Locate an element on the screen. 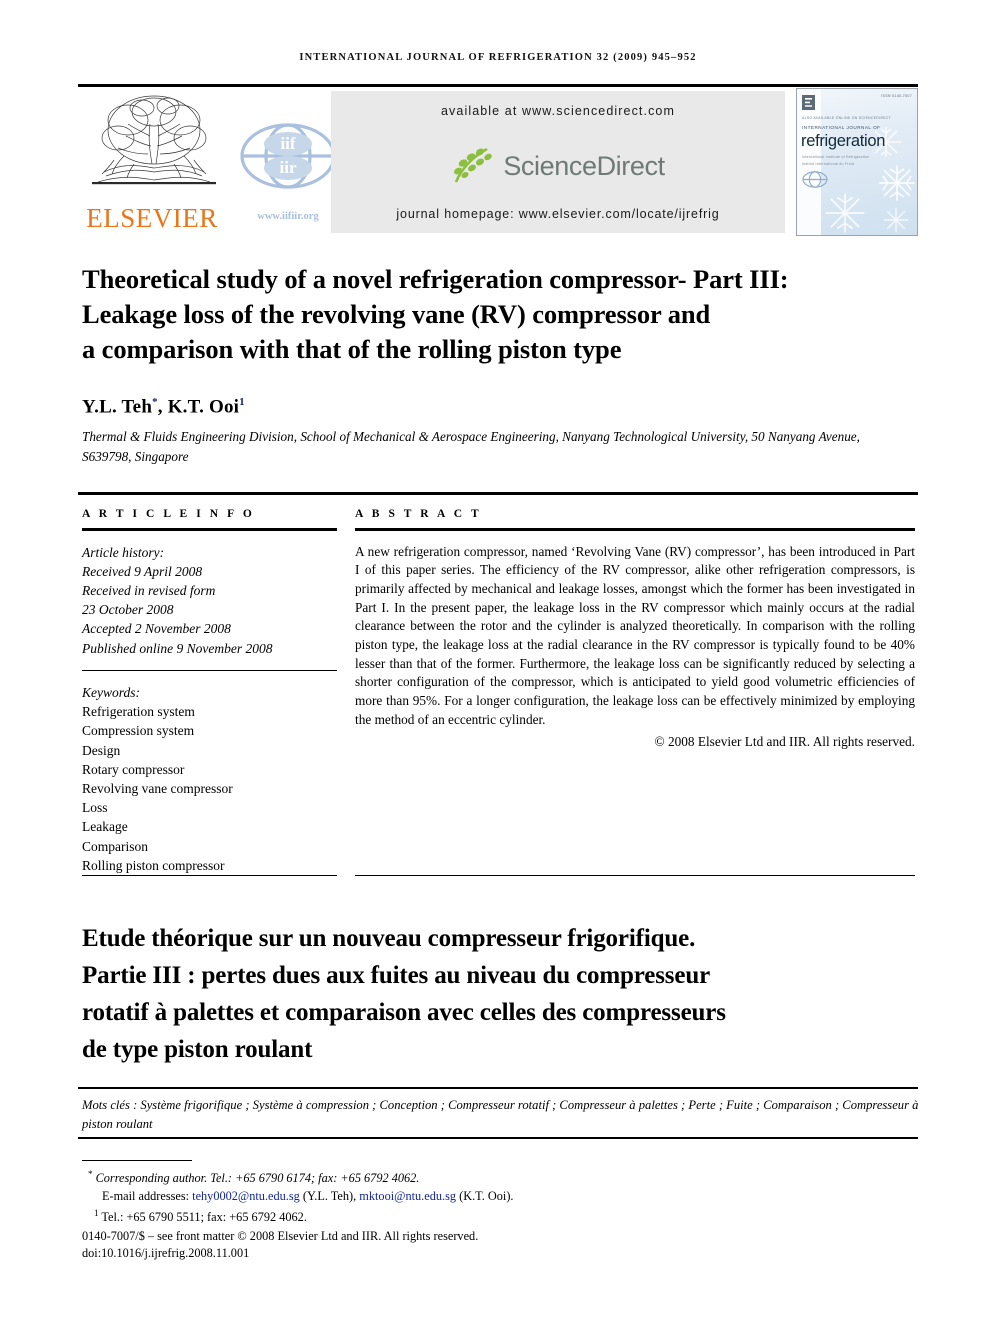 This screenshot has height=1323, width=992. keyword-item: Loss is located at coordinates (95, 808).